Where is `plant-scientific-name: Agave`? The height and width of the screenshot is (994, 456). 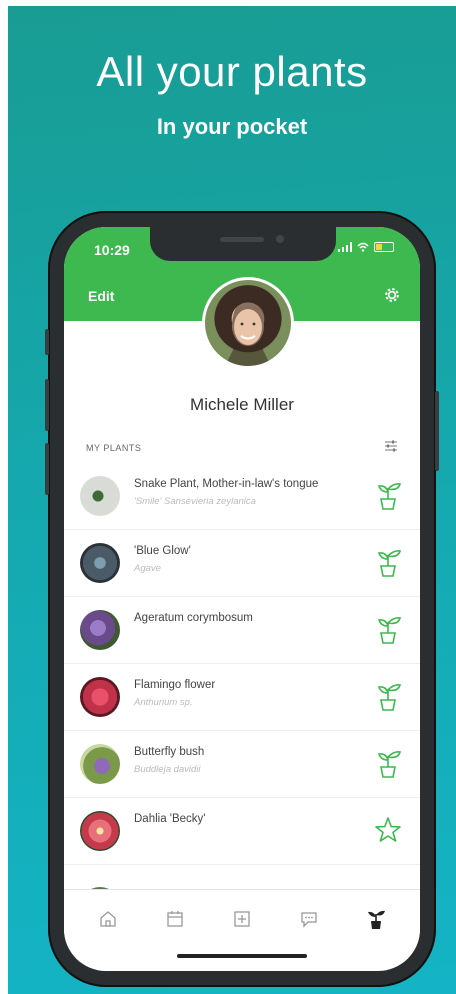
plant-scientific-name: Agave is located at coordinates (147, 568).